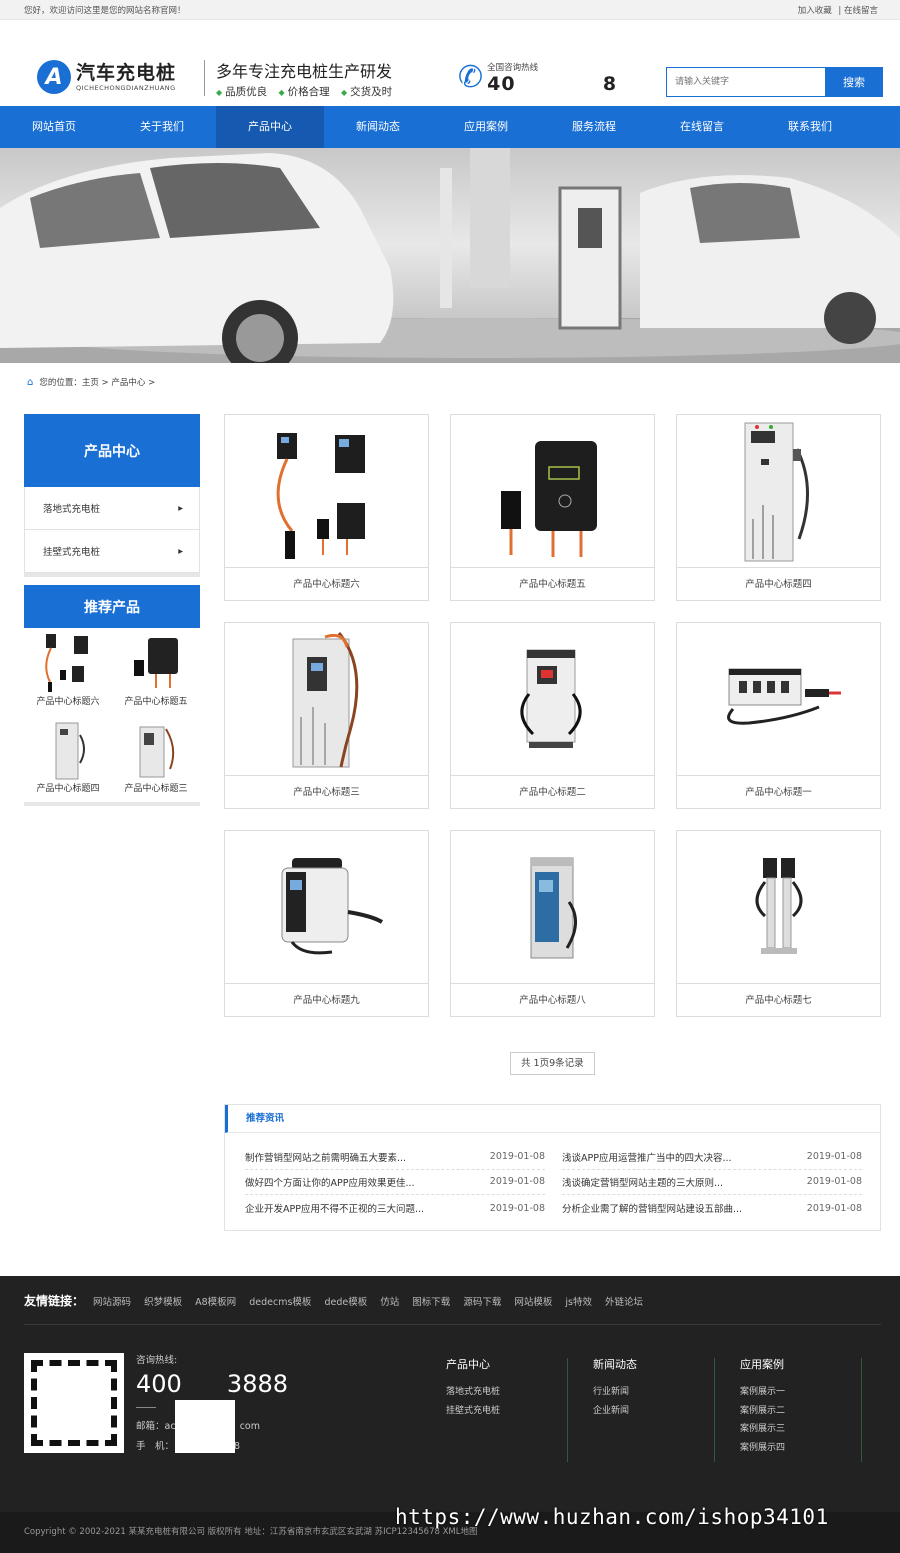 The image size is (900, 1553). I want to click on product-card: 产品中心标题三, so click(326, 715).